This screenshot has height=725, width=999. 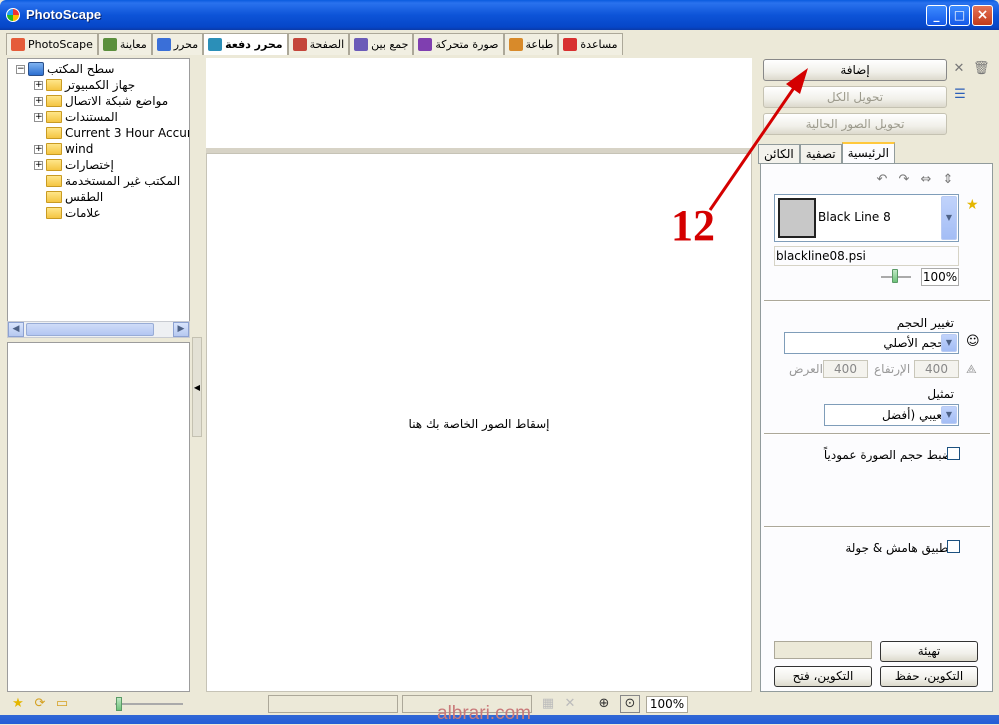 I want to click on tree-item-label: الطقس, so click(x=84, y=197).